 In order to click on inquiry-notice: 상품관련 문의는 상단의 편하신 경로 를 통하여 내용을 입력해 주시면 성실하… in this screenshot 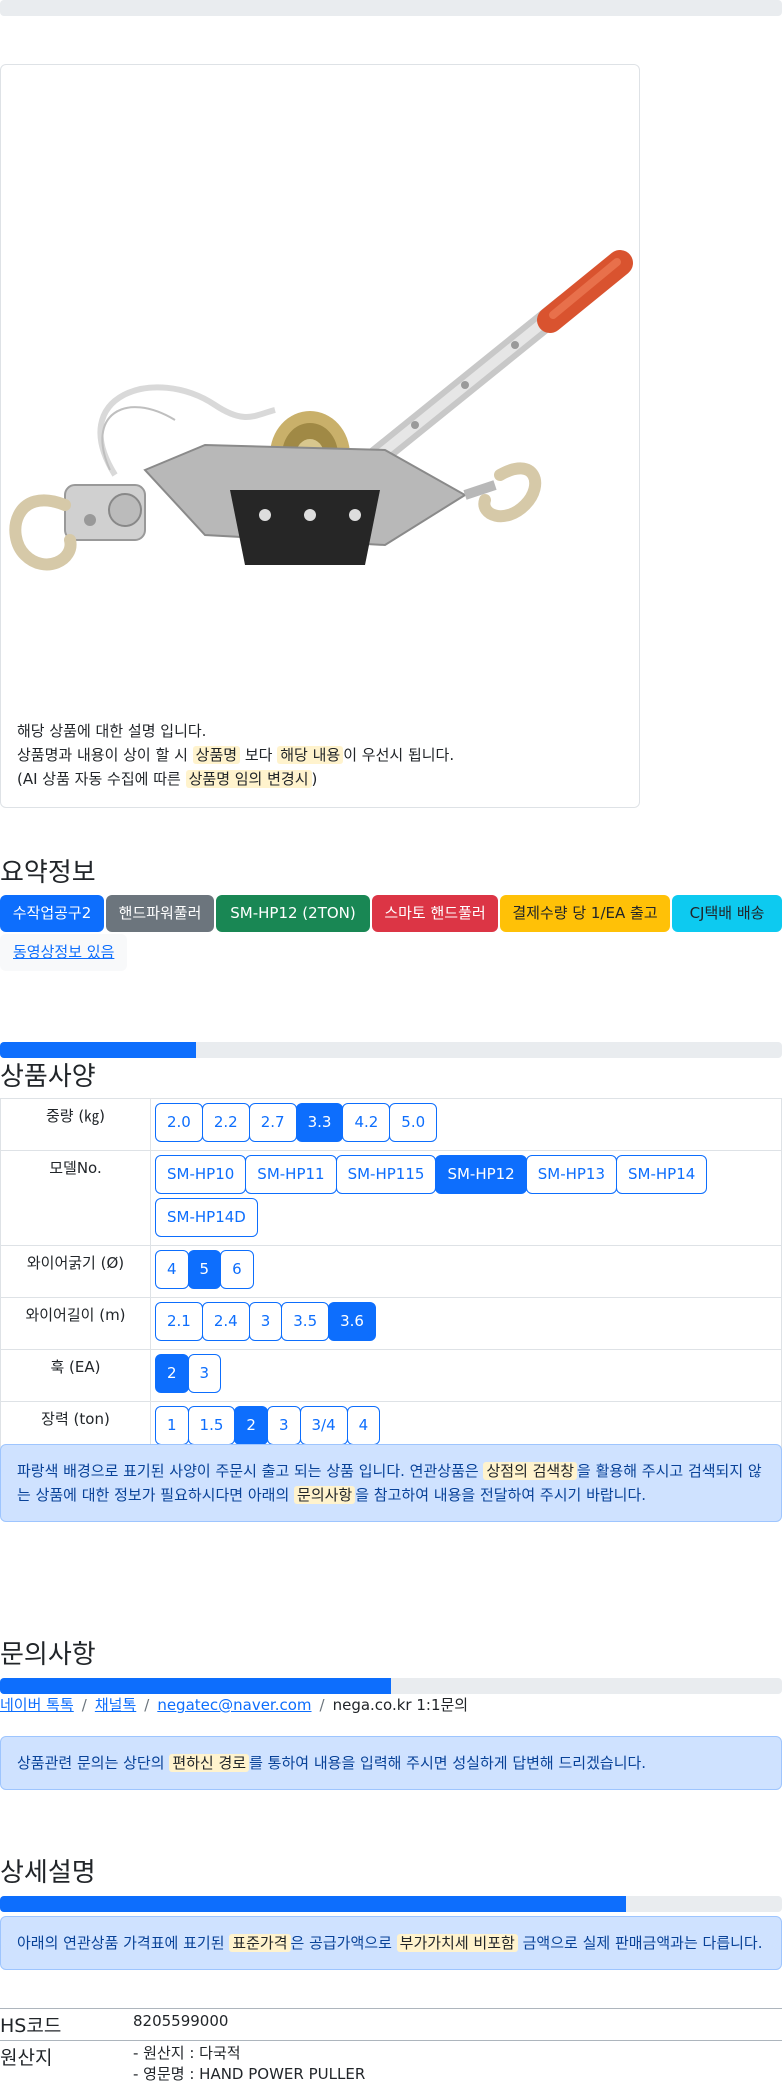, I will do `click(391, 1763)`.